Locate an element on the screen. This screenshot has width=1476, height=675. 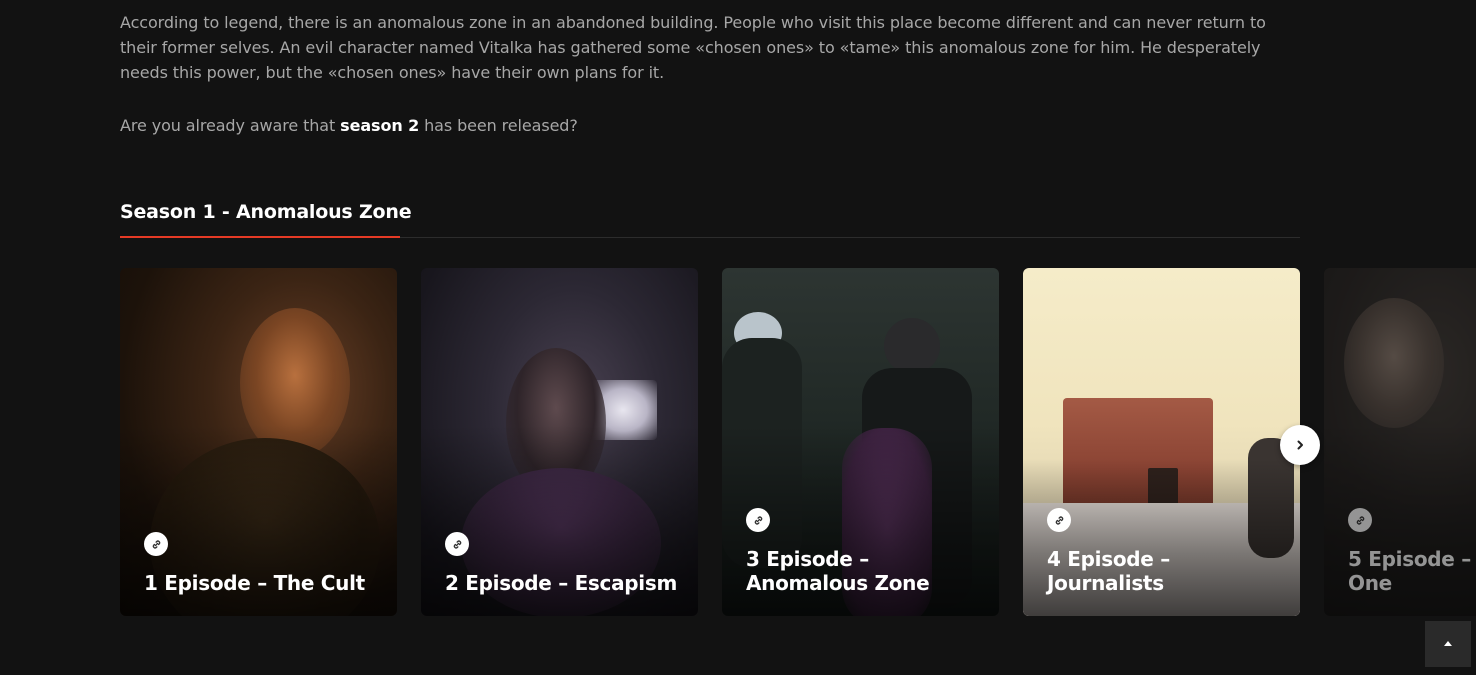
episode-title: 2 Episode – Escapism is located at coordinates (562, 583).